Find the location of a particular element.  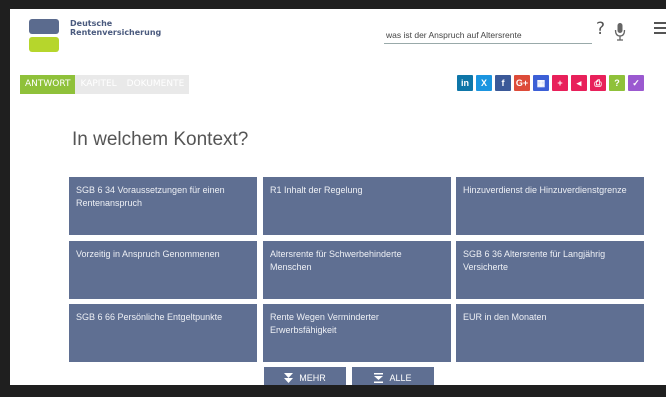

search-bar is located at coordinates (488, 33).